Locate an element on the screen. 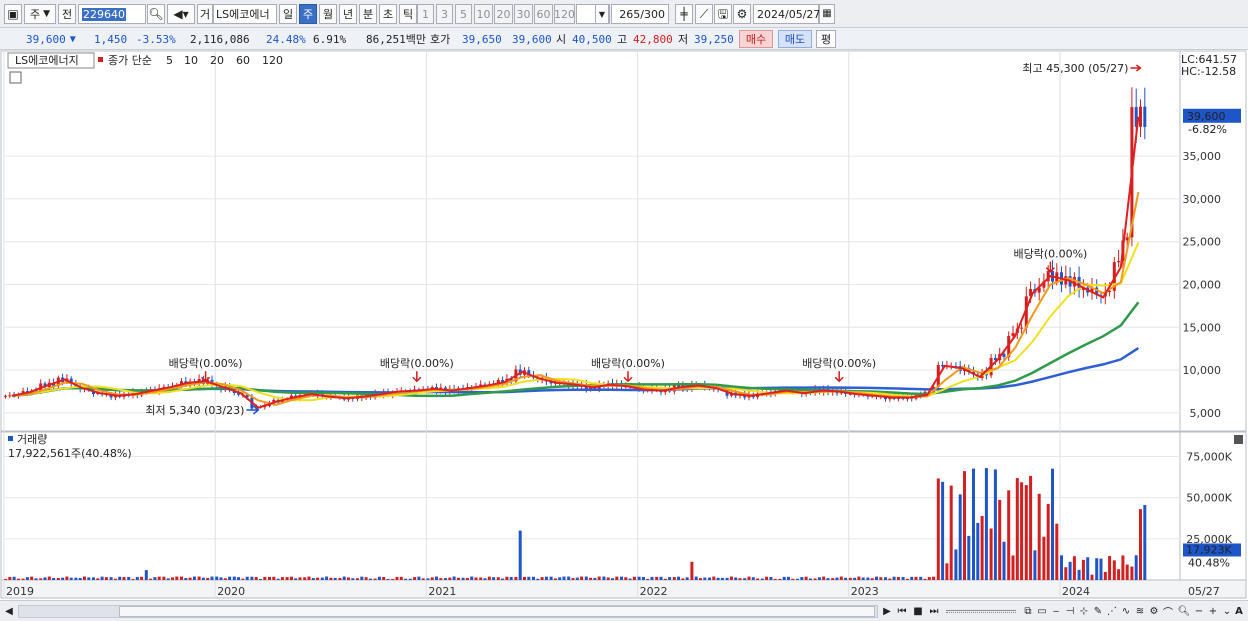 This screenshot has height=621, width=1248. window-menu-icon: ▣ is located at coordinates (13, 14).